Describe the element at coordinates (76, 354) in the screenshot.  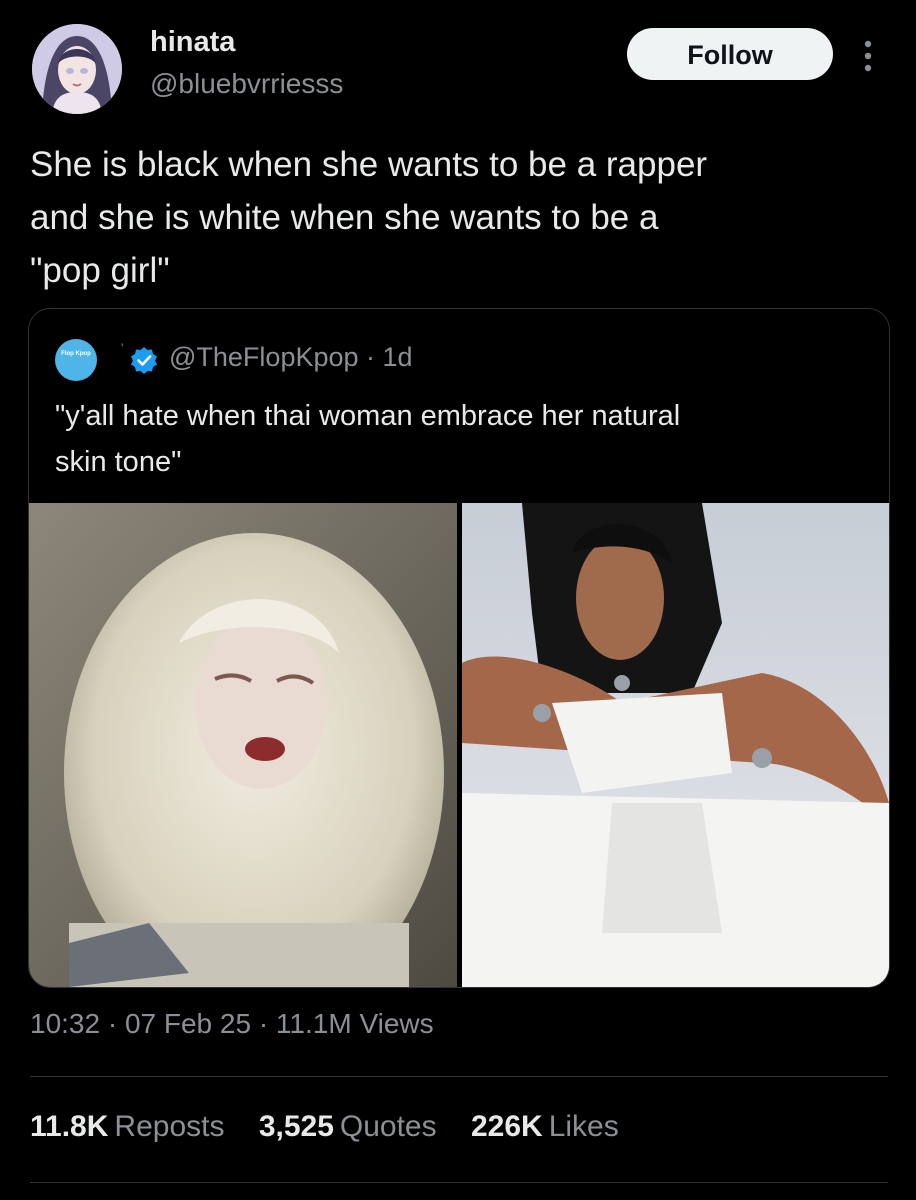
I see `quoted-avatar-logo-text: Flop Kpop` at that location.